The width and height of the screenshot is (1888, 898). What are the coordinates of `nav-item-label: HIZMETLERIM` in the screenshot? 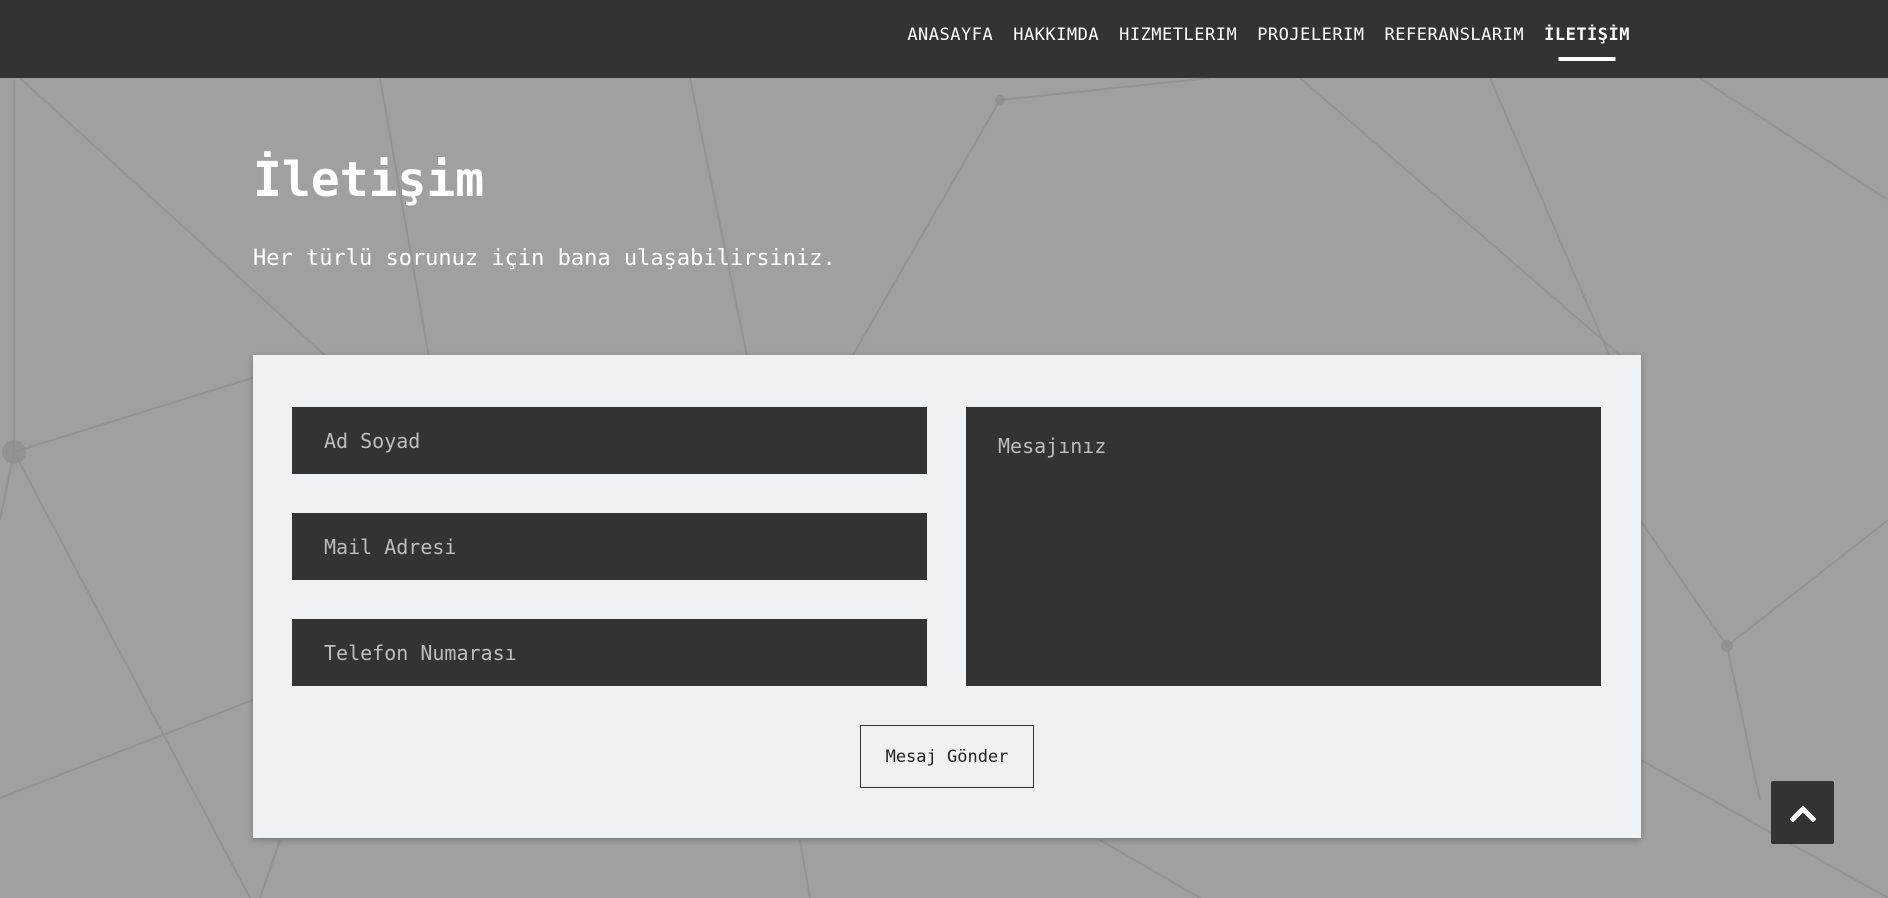 It's located at (1178, 35).